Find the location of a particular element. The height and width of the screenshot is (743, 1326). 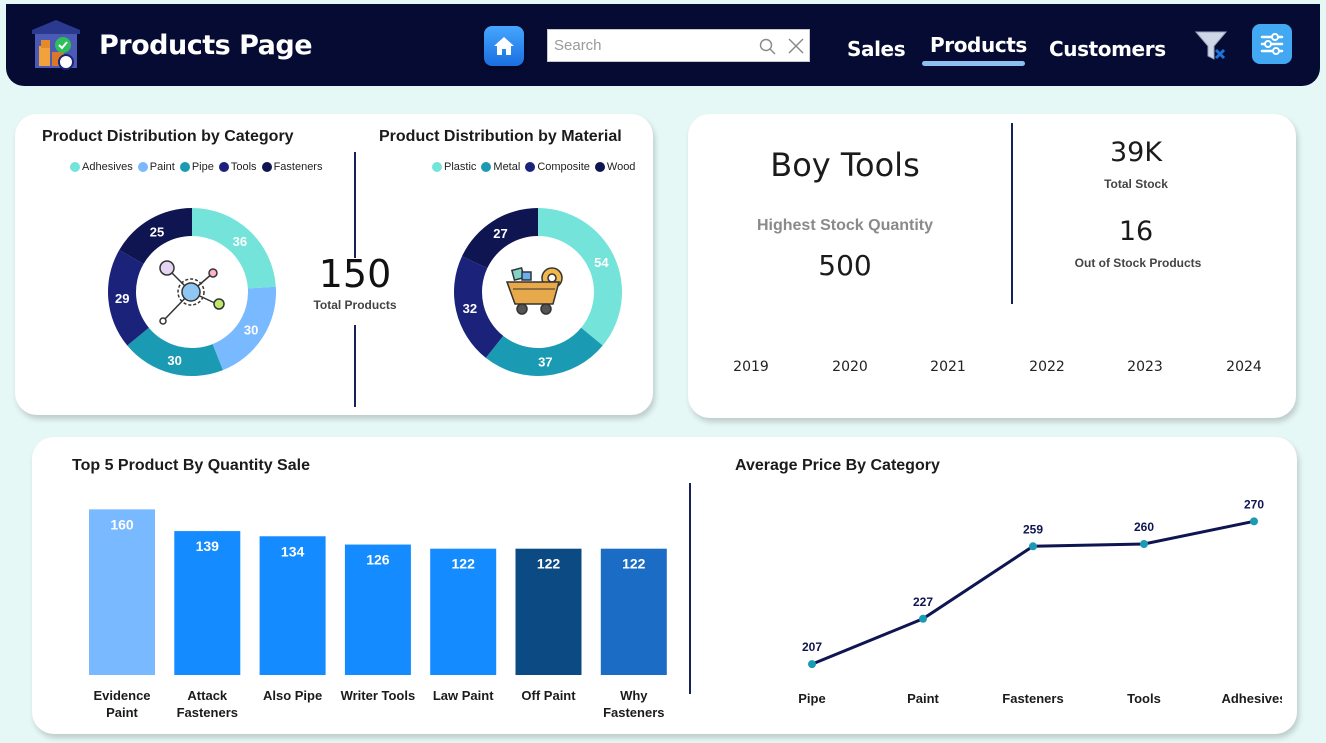

donut-data-label: 27 is located at coordinates (500, 233).